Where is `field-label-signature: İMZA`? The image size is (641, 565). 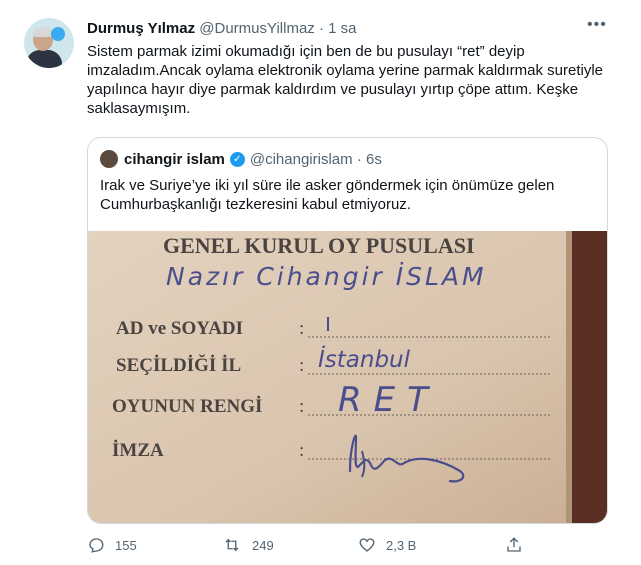 field-label-signature: İMZA is located at coordinates (138, 450).